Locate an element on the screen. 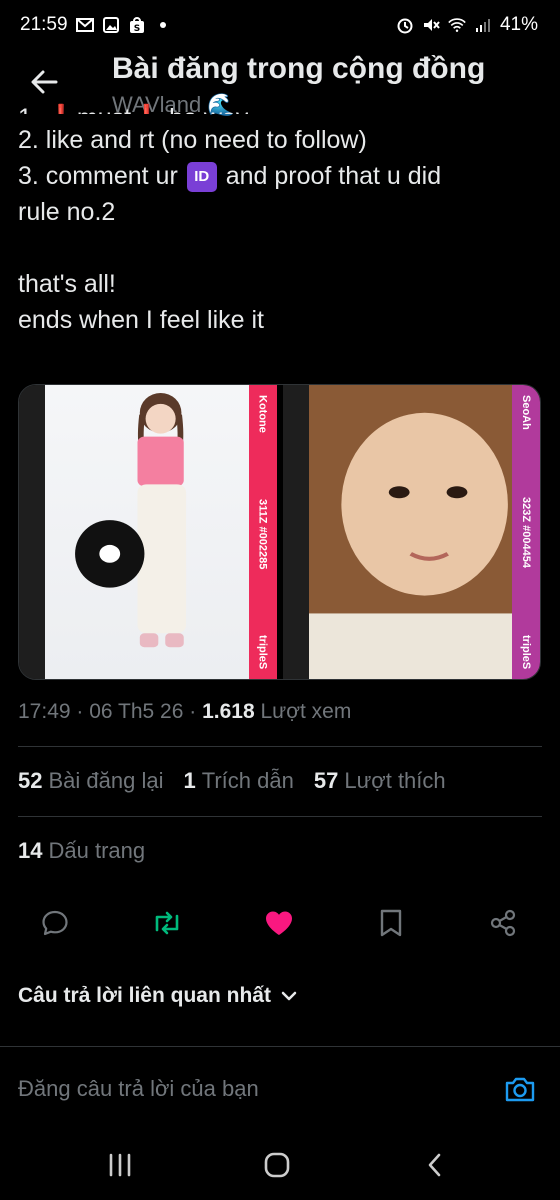 The height and width of the screenshot is (1200, 560). card-code: 311Z #002285 is located at coordinates (262, 533).